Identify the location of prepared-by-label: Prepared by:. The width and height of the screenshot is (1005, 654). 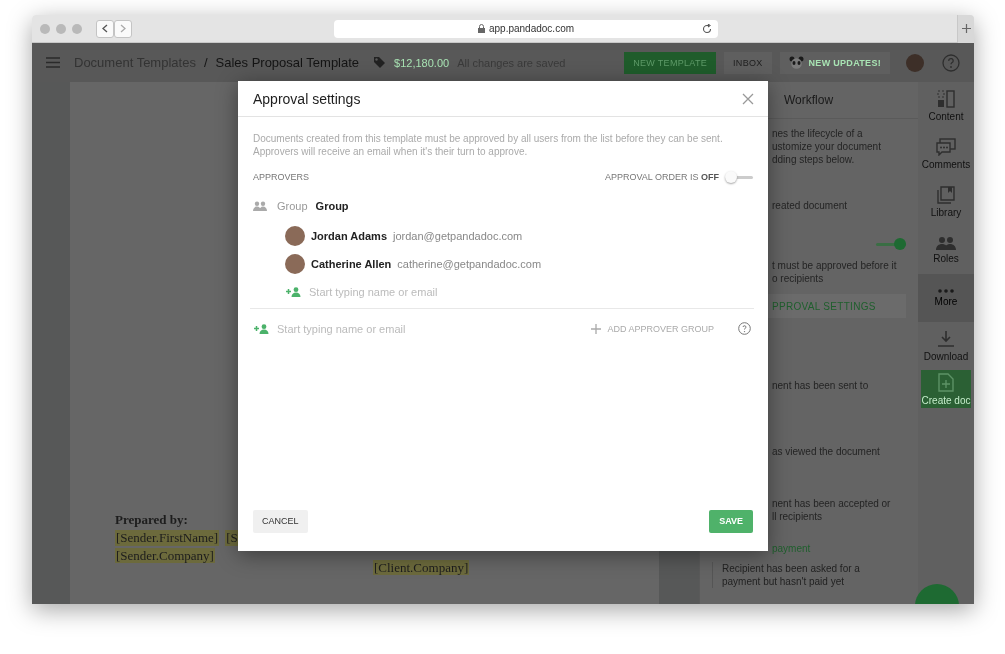
(151, 520).